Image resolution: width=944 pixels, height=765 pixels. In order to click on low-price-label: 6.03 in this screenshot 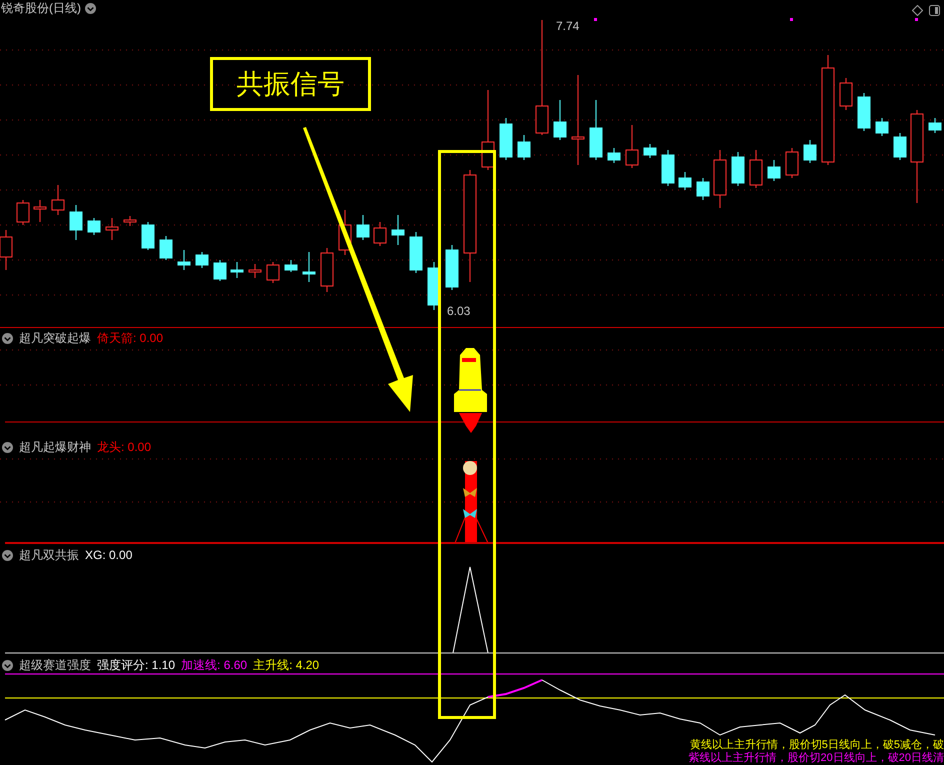, I will do `click(458, 311)`.